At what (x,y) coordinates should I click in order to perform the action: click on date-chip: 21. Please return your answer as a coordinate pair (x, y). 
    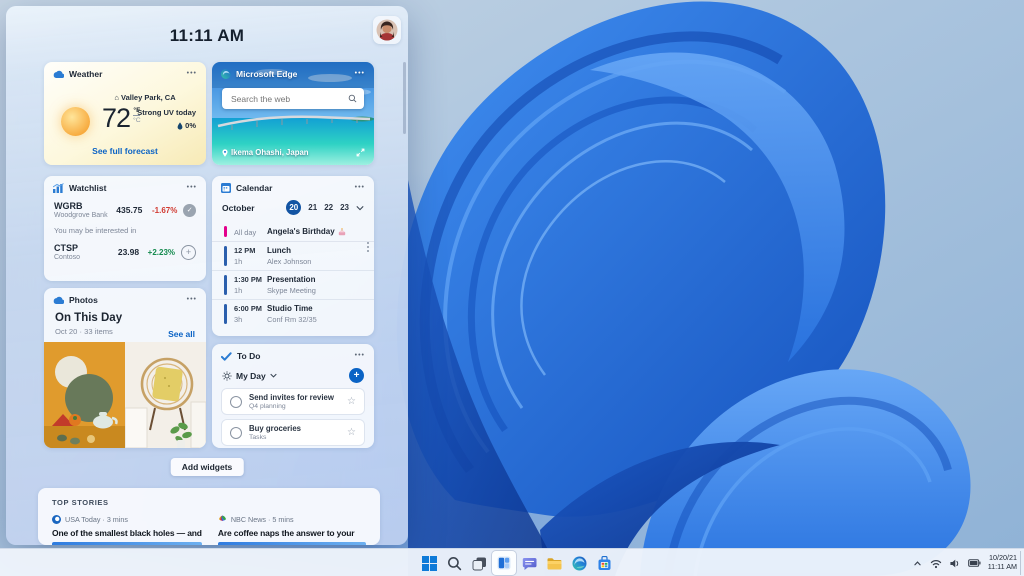
    Looking at the image, I should click on (312, 207).